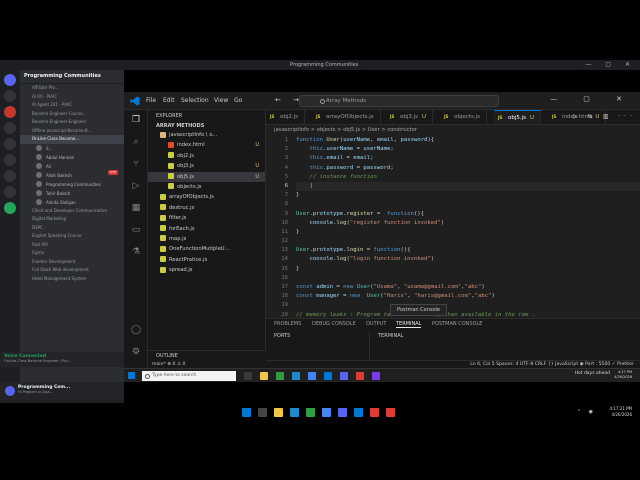  I want to click on file-explorer-icon, so click(278, 412).